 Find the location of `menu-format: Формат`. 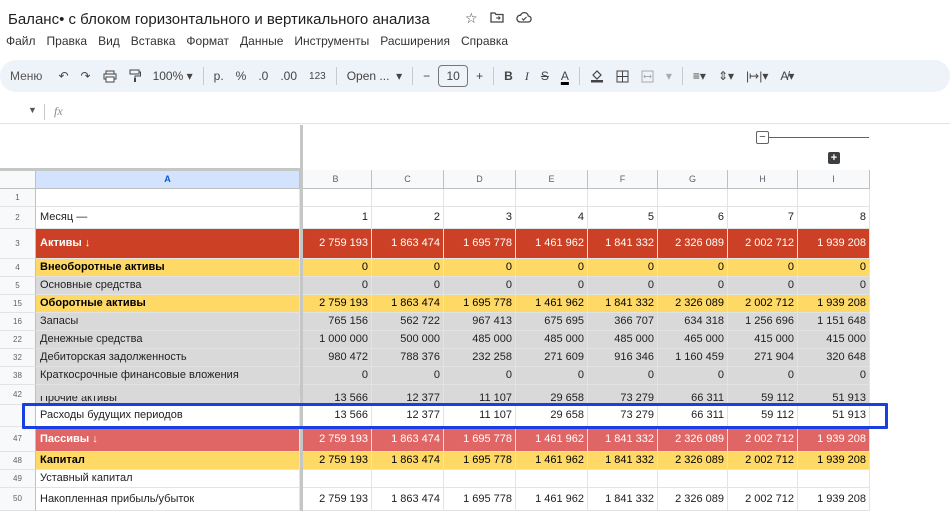

menu-format: Формат is located at coordinates (207, 43).